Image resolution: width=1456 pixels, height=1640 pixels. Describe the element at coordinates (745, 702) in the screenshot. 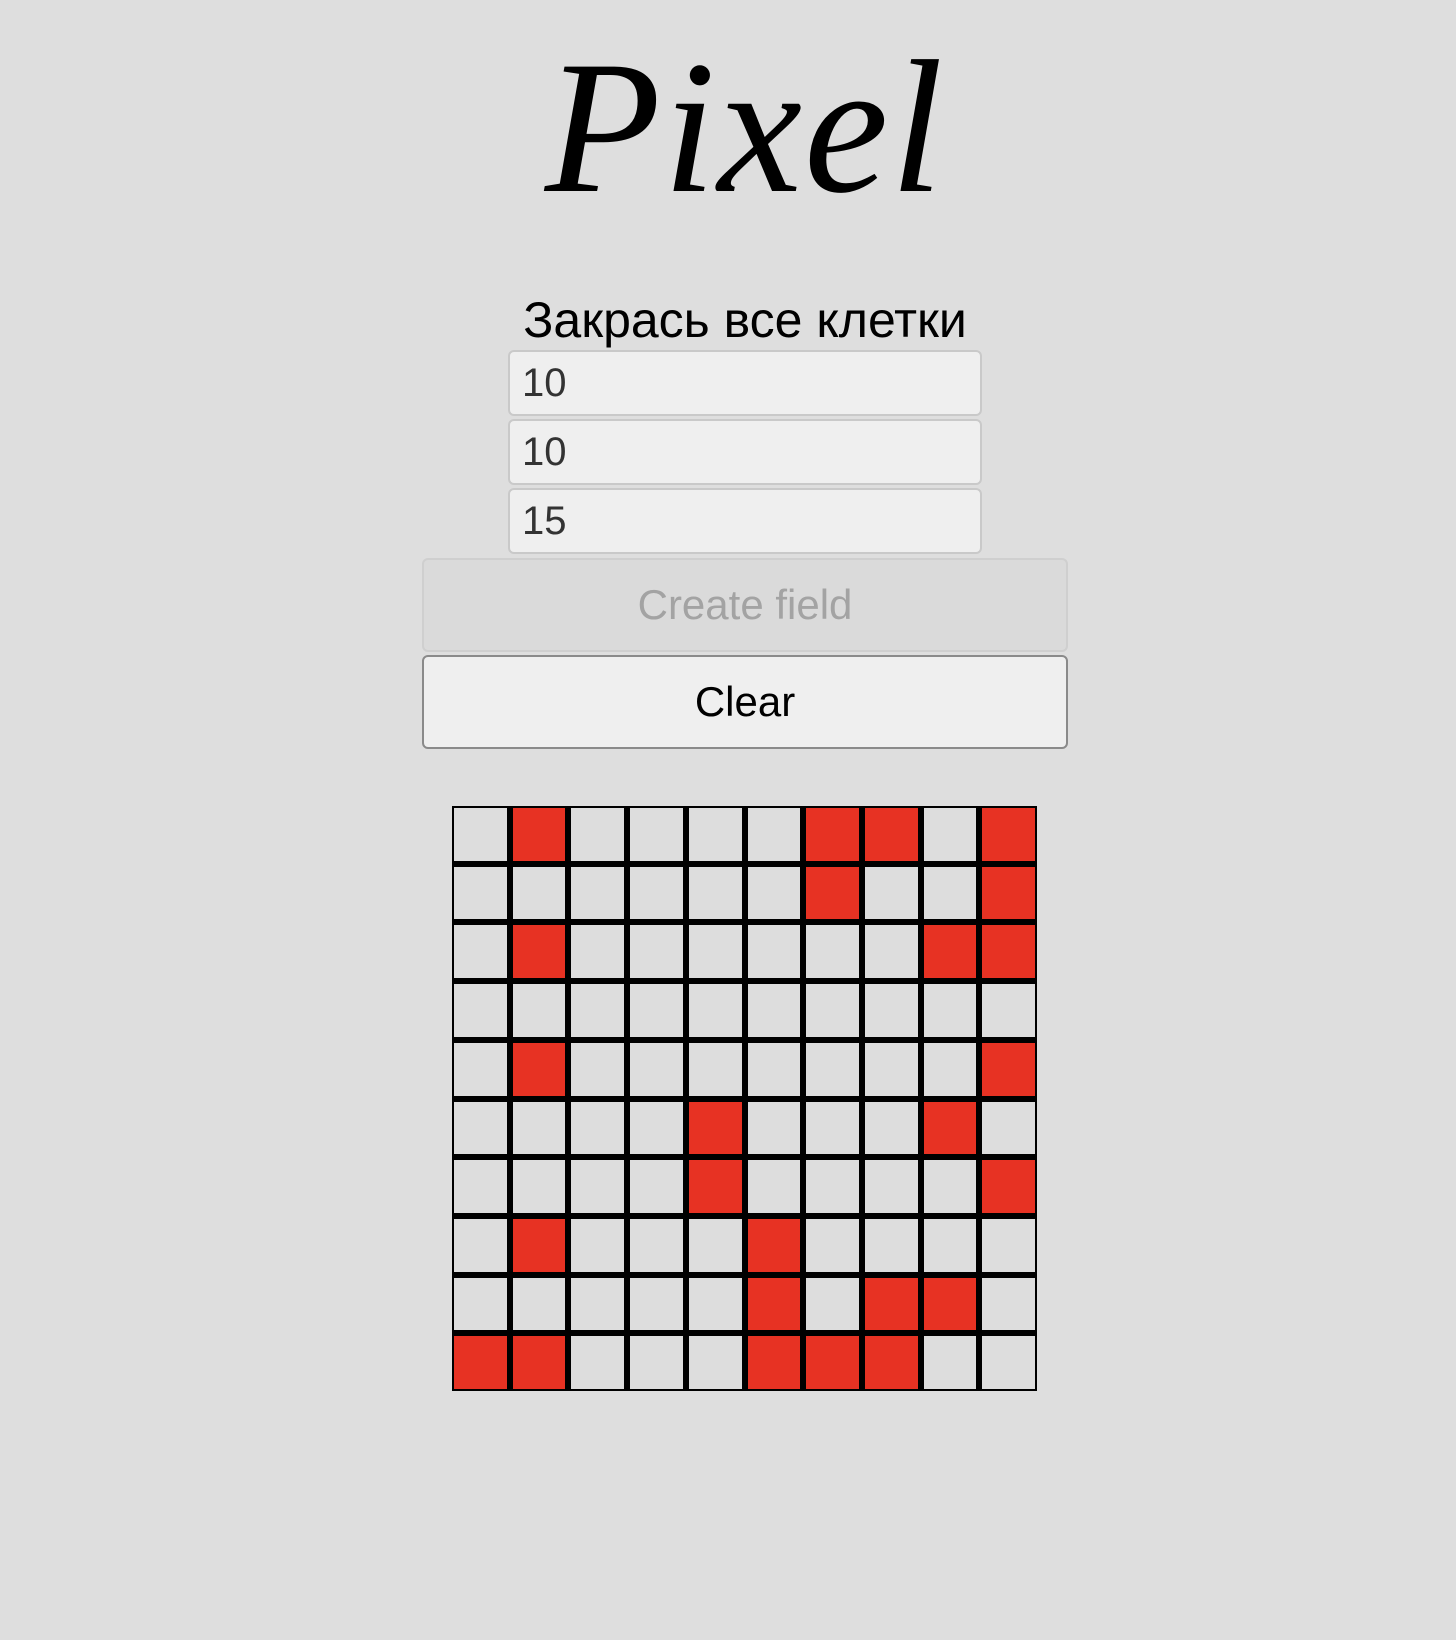

I see `clear-button: Clear` at that location.